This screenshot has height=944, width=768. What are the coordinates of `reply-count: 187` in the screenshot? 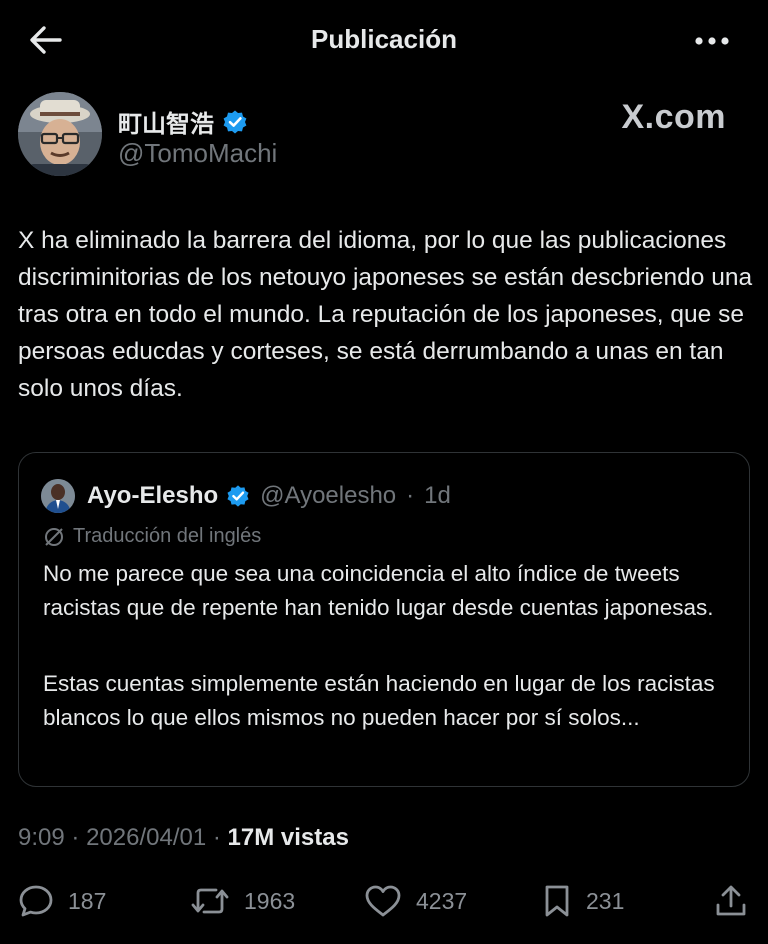 It's located at (87, 900).